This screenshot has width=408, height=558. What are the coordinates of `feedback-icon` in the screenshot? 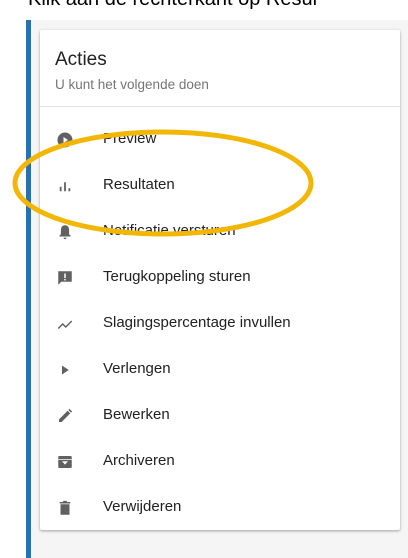 It's located at (65, 278).